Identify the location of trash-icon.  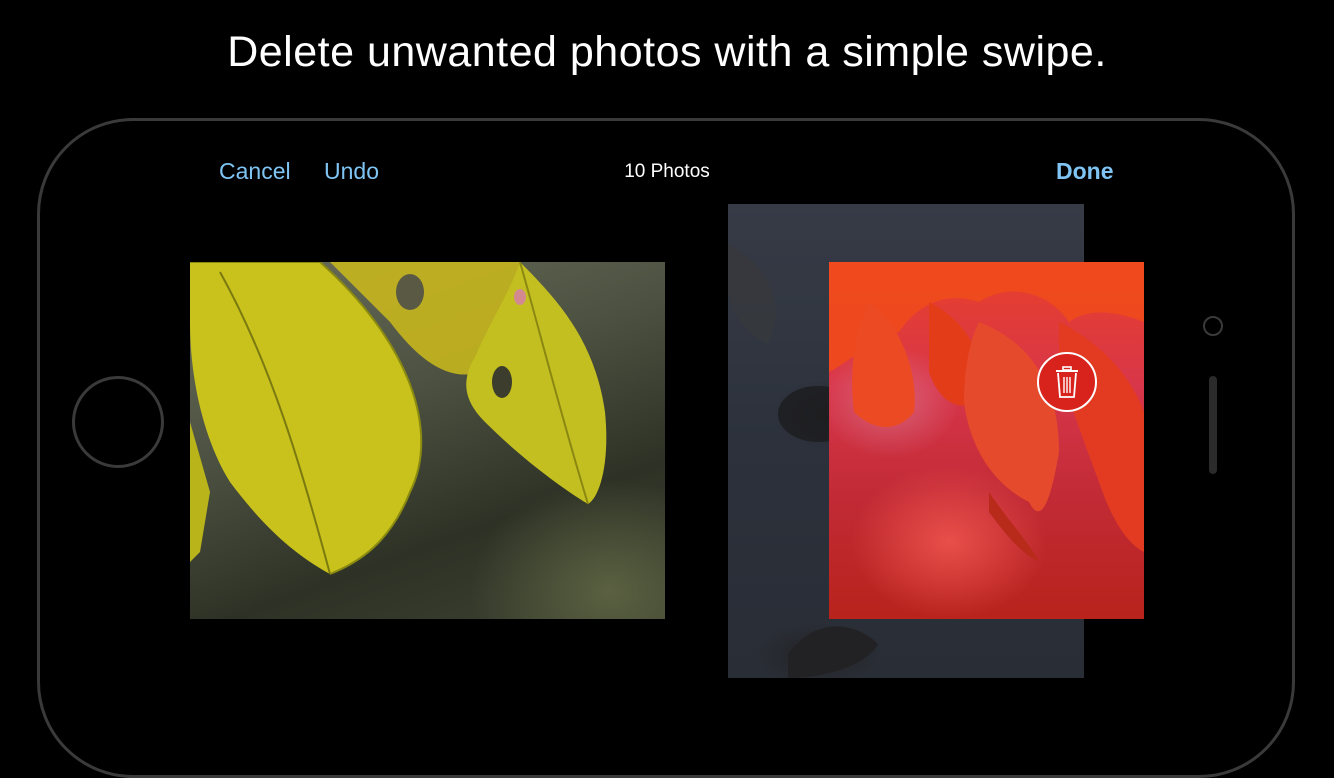
(1067, 382).